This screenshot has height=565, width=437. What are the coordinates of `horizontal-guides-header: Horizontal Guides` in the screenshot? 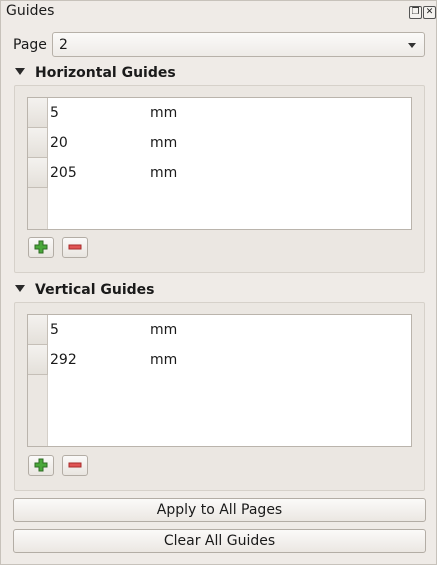 It's located at (95, 73).